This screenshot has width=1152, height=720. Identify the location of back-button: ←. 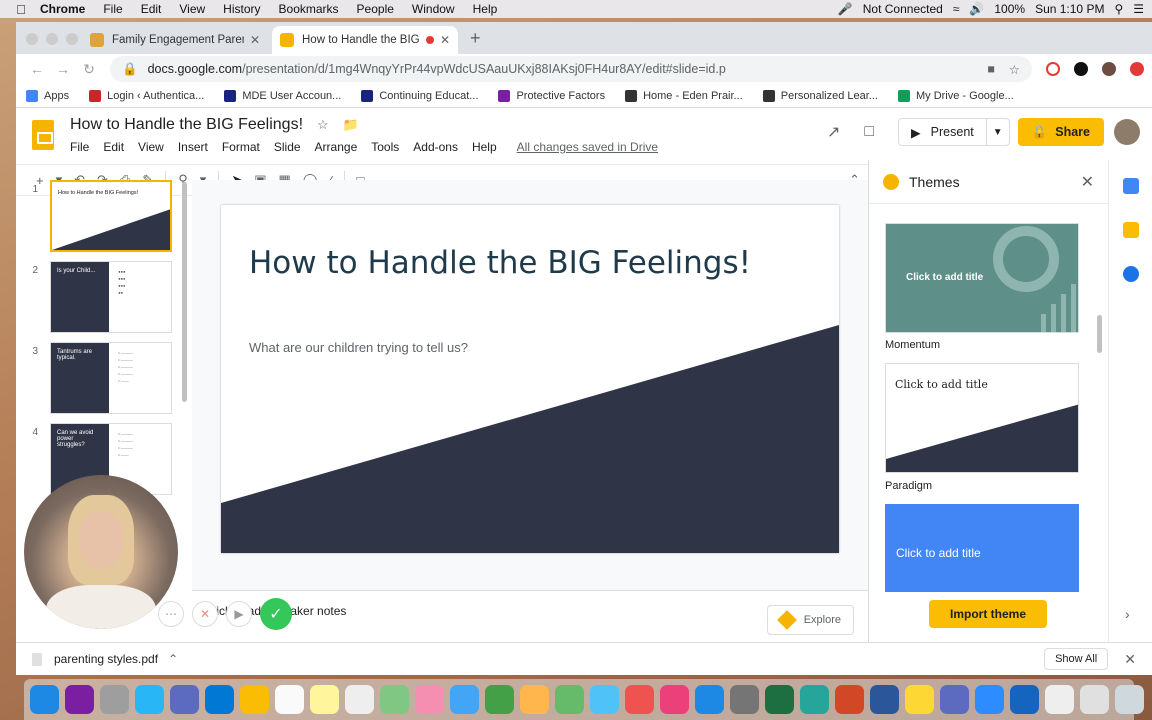
(37, 69).